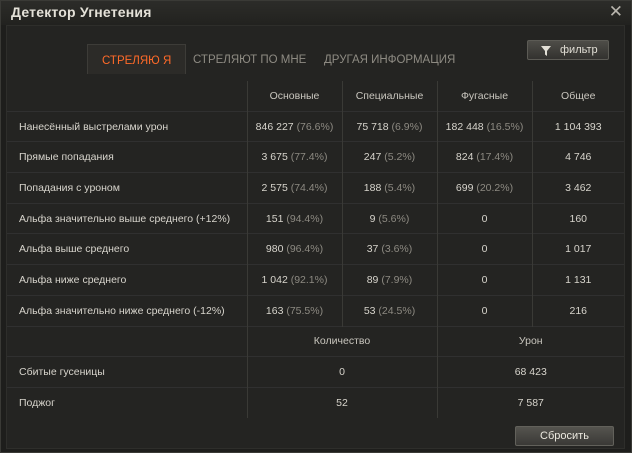 Image resolution: width=636 pixels, height=457 pixels. I want to click on basic-percent: (77.4%), so click(309, 157).